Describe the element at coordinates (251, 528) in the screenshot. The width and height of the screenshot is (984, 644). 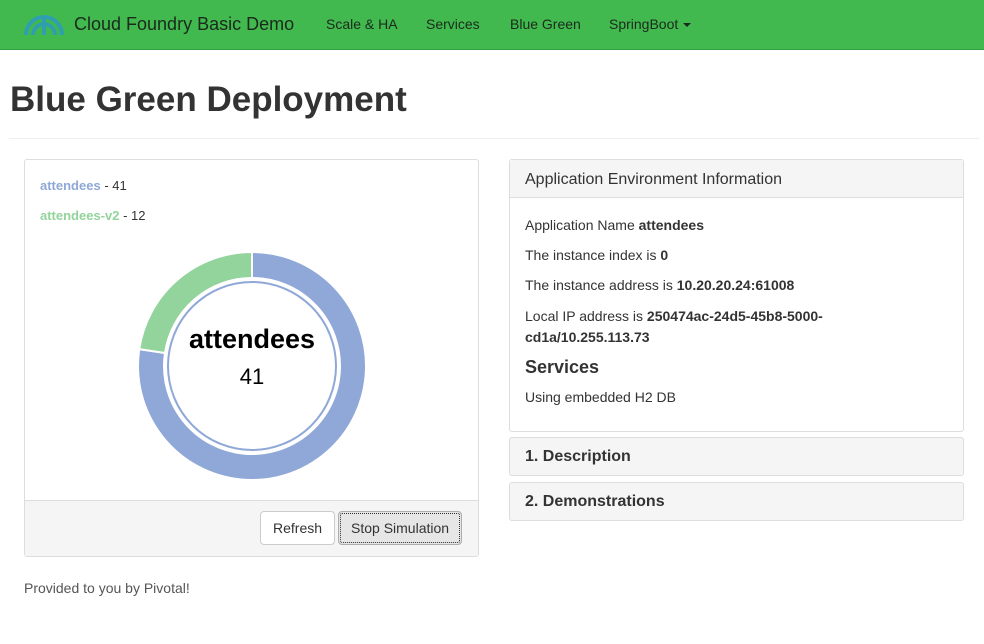
I see `chart-panel-footer: Refresh Stop Simulation` at that location.